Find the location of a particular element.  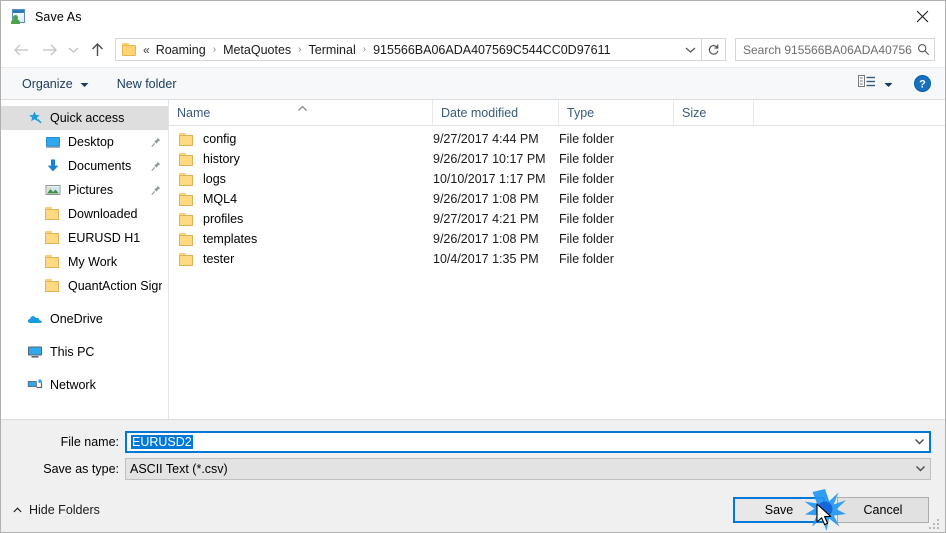

up-button is located at coordinates (97, 50).